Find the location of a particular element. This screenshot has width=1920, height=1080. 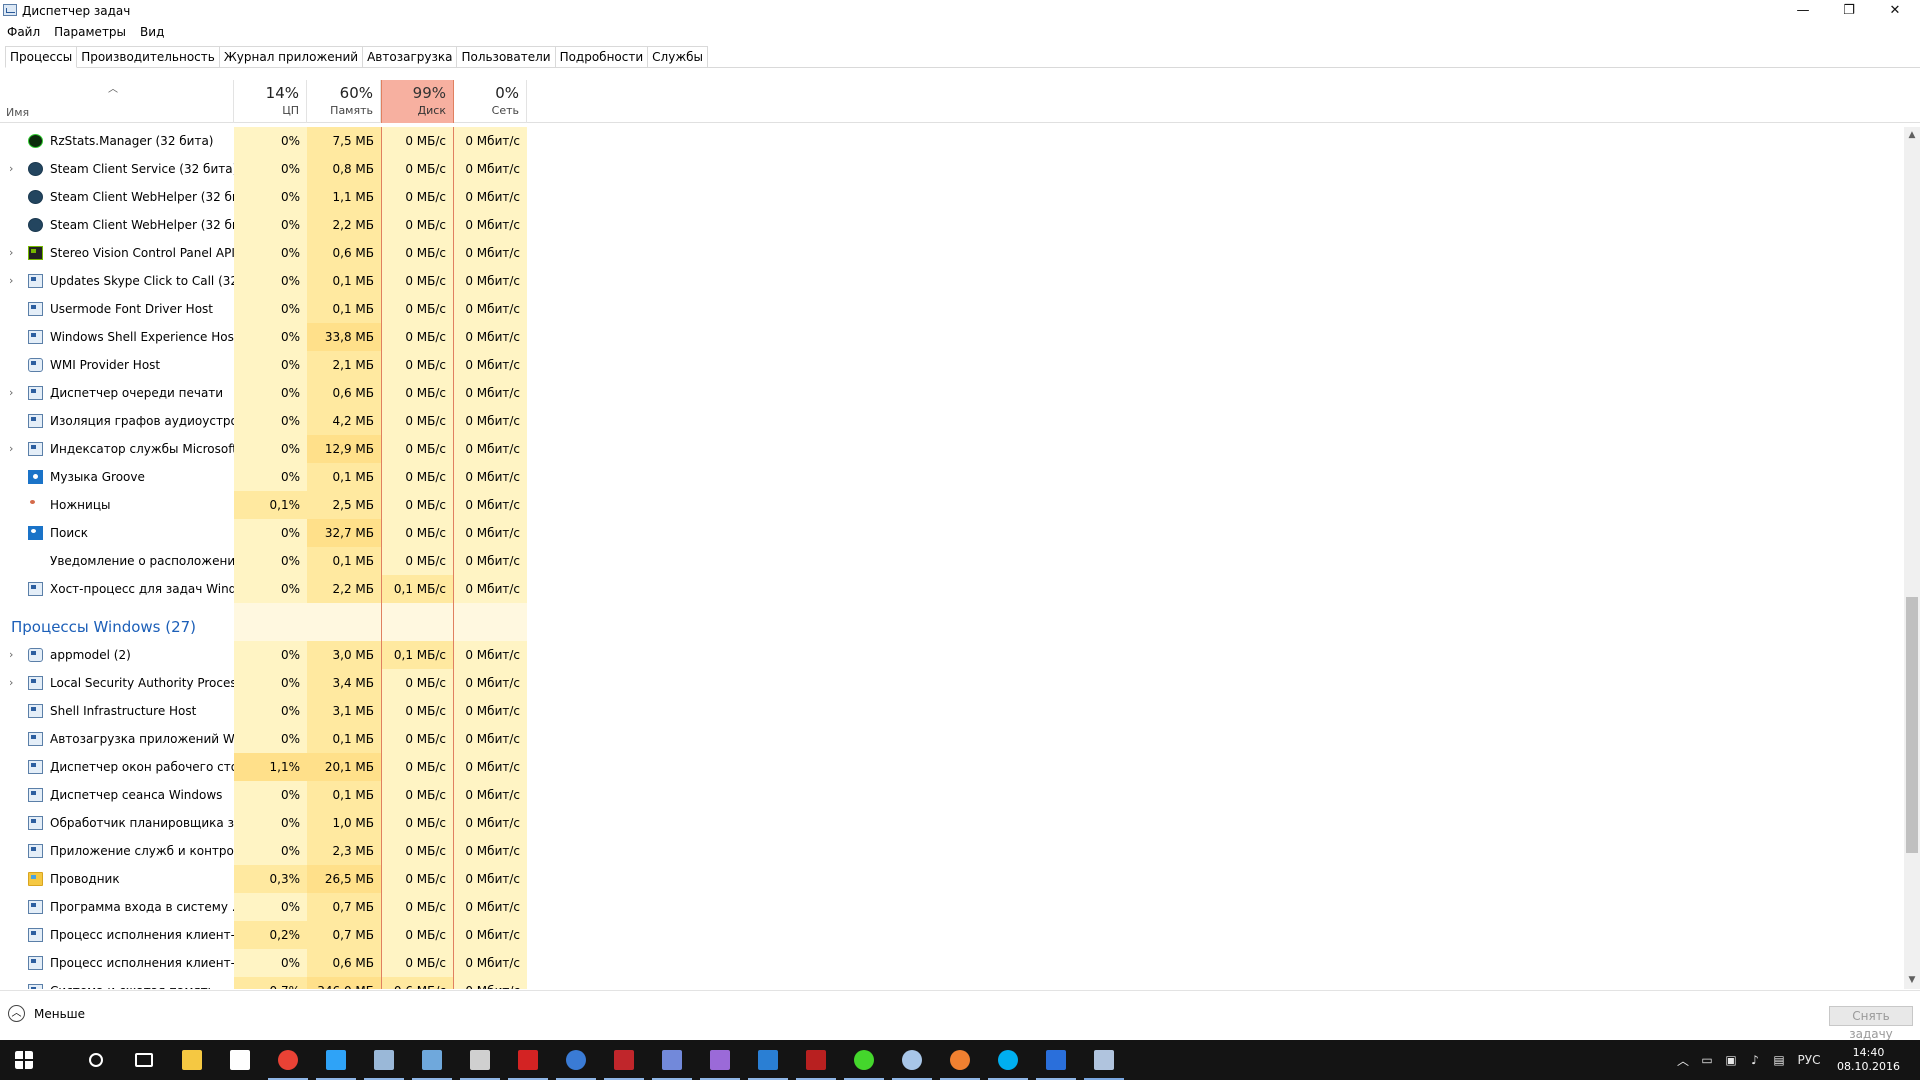

taskbar-photoshop-button is located at coordinates (336, 1060).